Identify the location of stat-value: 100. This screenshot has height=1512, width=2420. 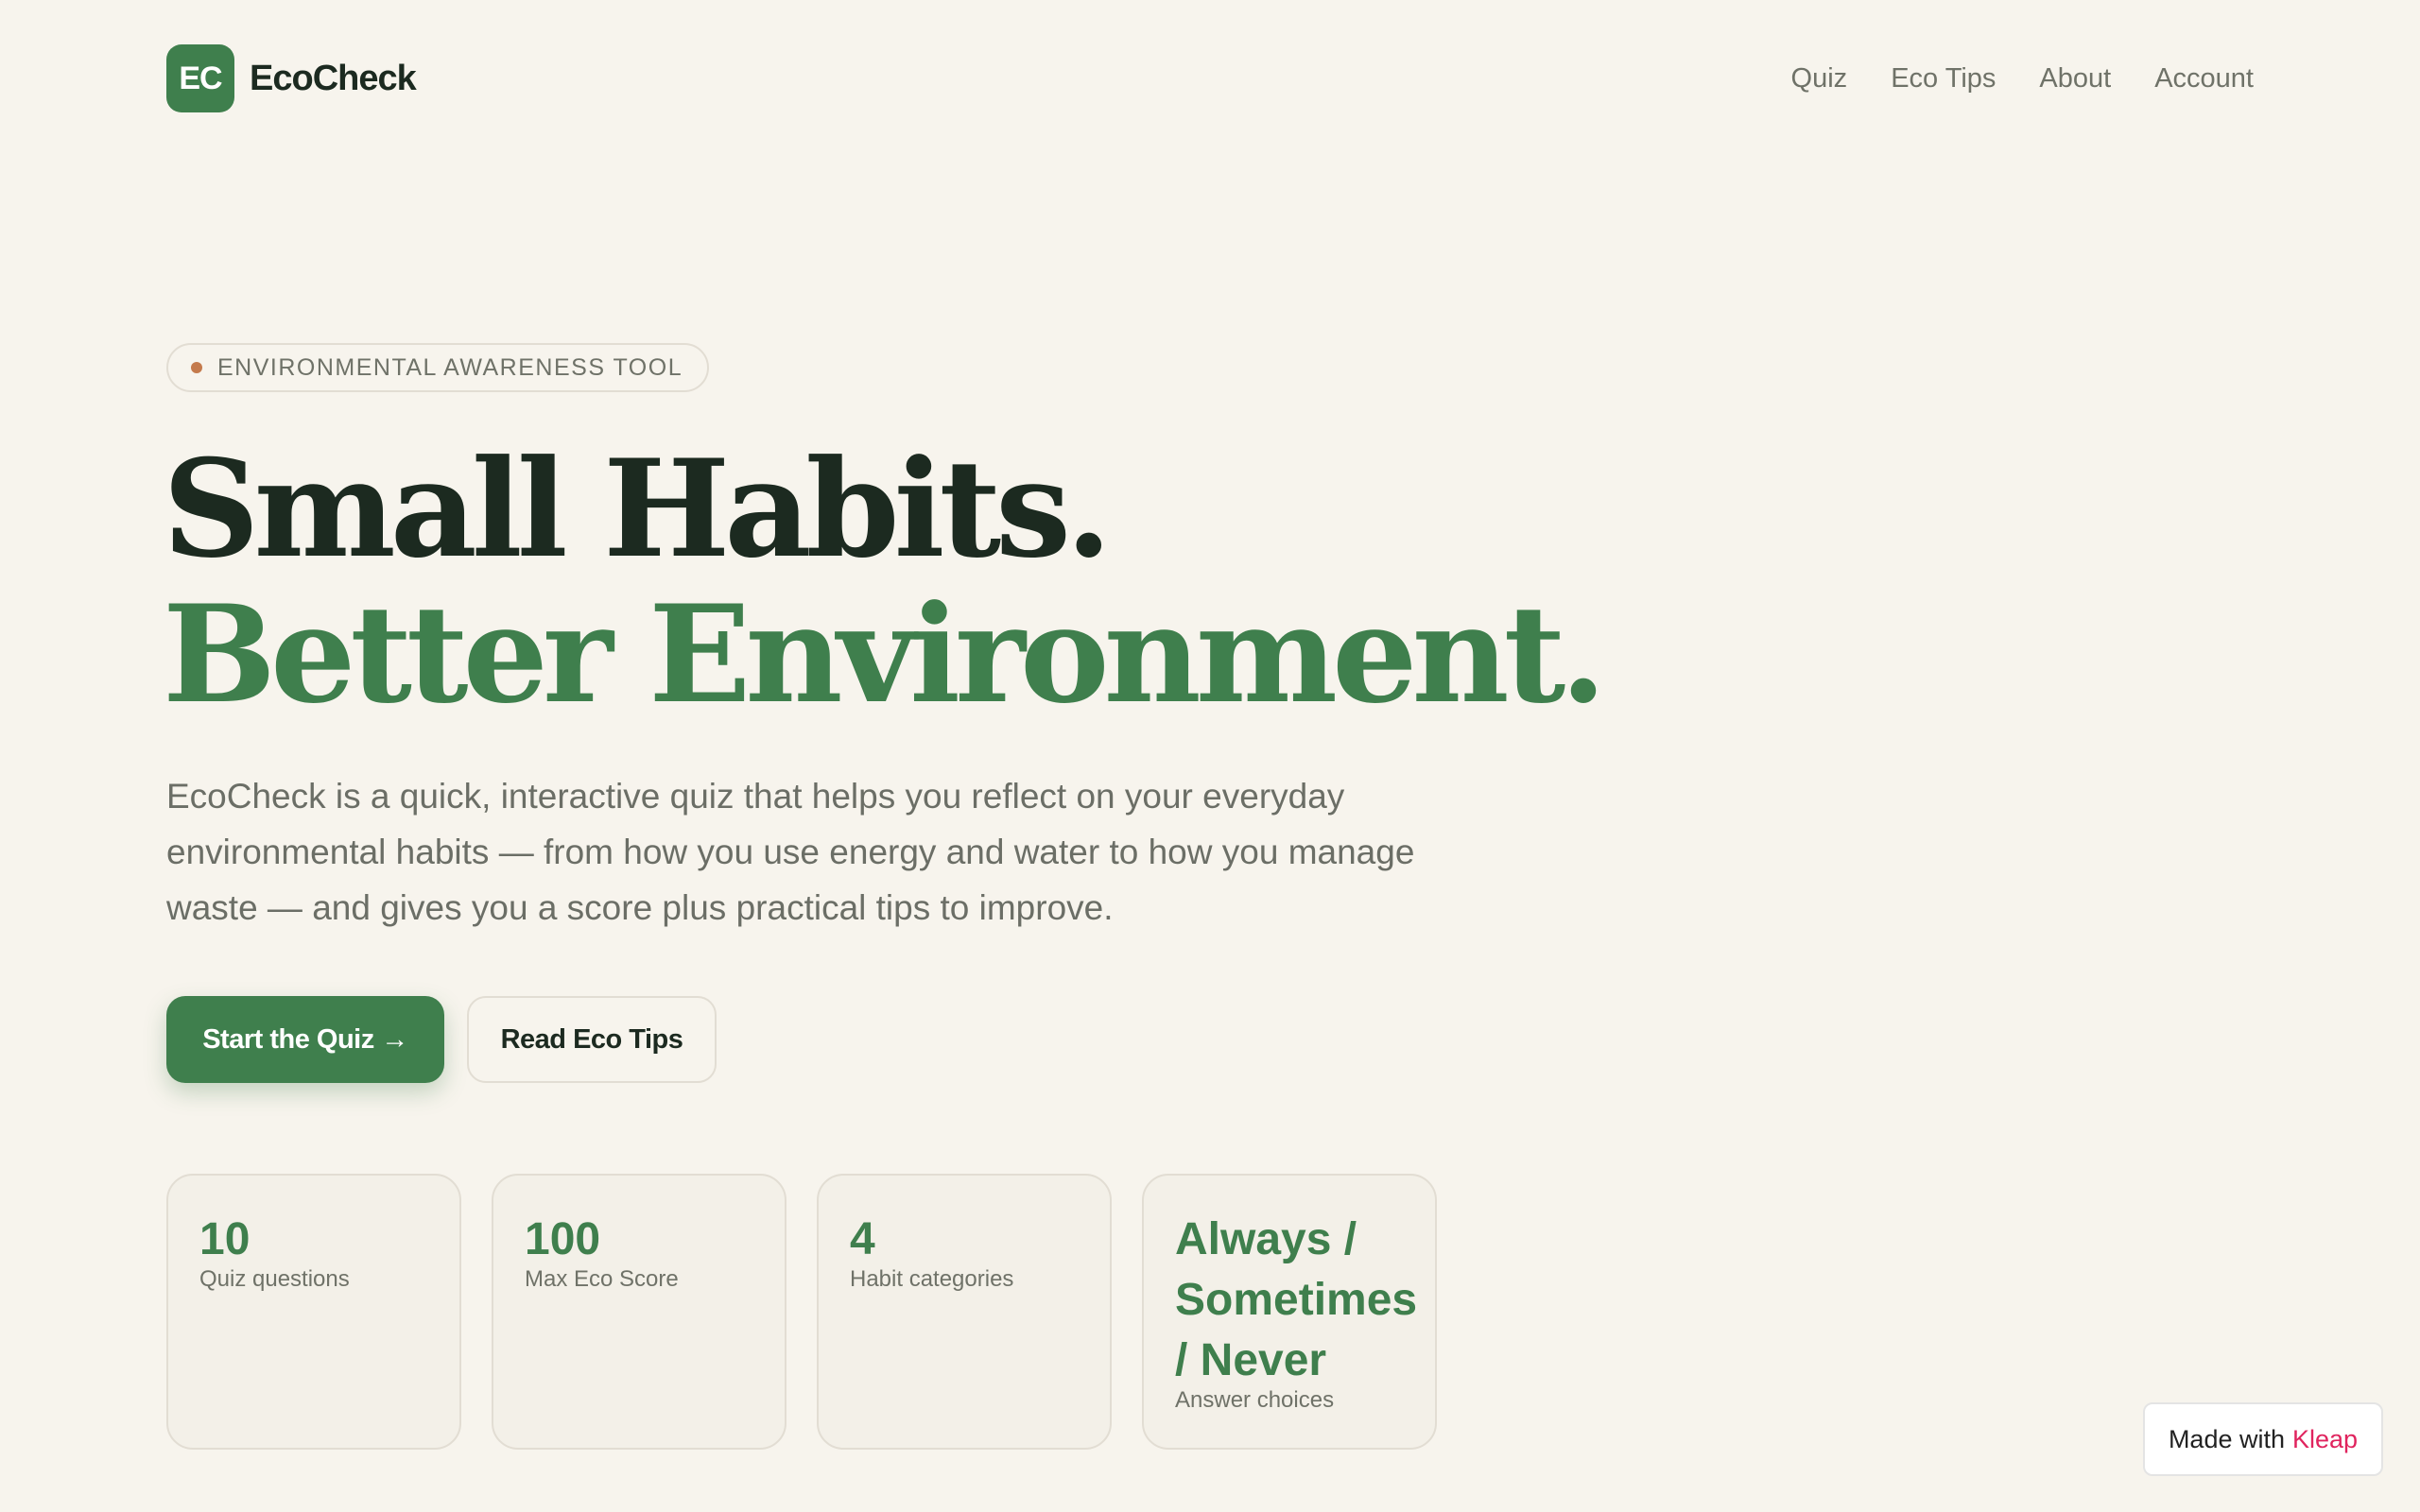
(563, 1239).